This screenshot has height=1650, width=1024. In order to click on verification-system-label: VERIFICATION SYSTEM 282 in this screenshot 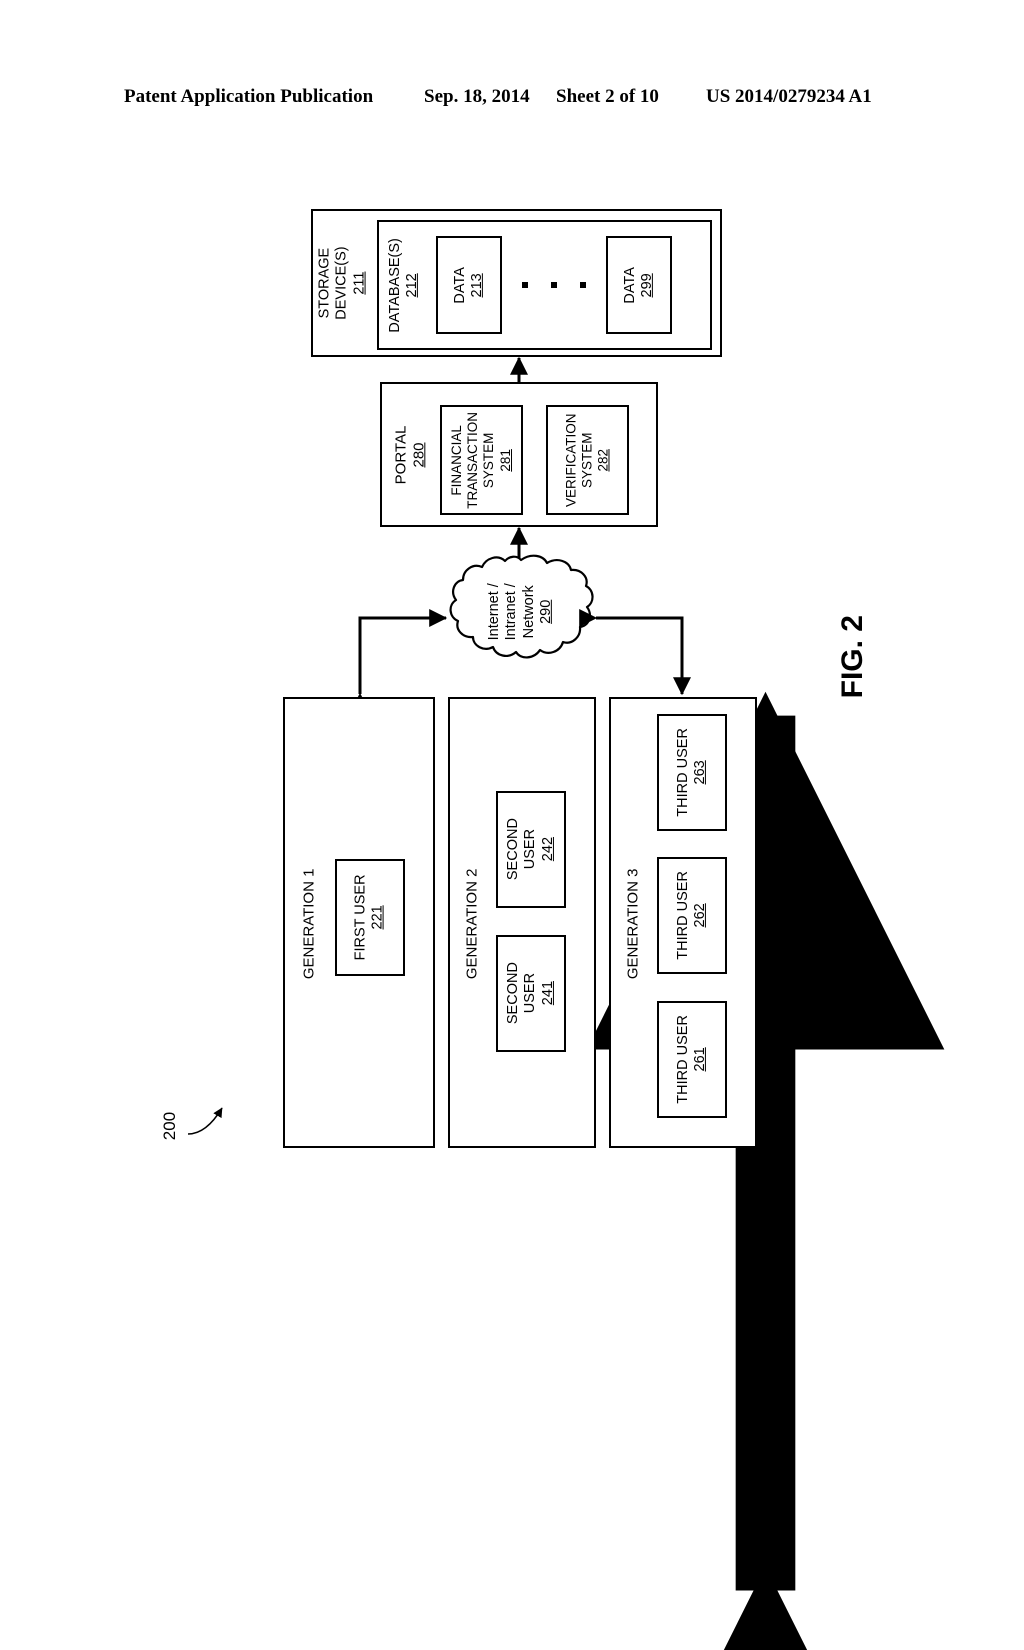, I will do `click(587, 460)`.